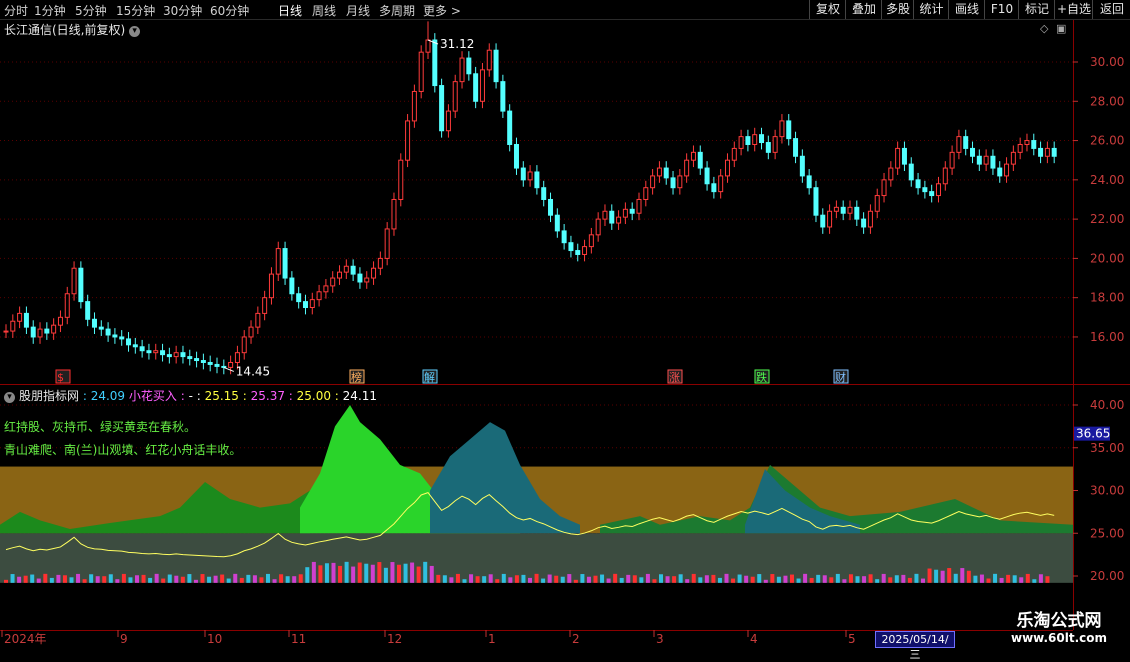 The height and width of the screenshot is (662, 1130). What do you see at coordinates (91, 10) in the screenshot?
I see `period-tab-5min: 5分钟` at bounding box center [91, 10].